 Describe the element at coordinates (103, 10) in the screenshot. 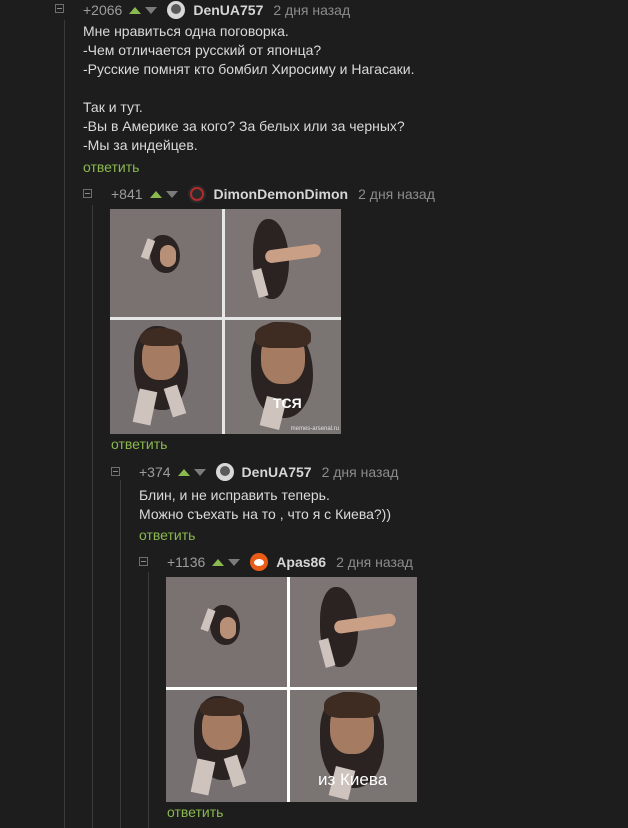

I see `comment-rating: +2066` at that location.